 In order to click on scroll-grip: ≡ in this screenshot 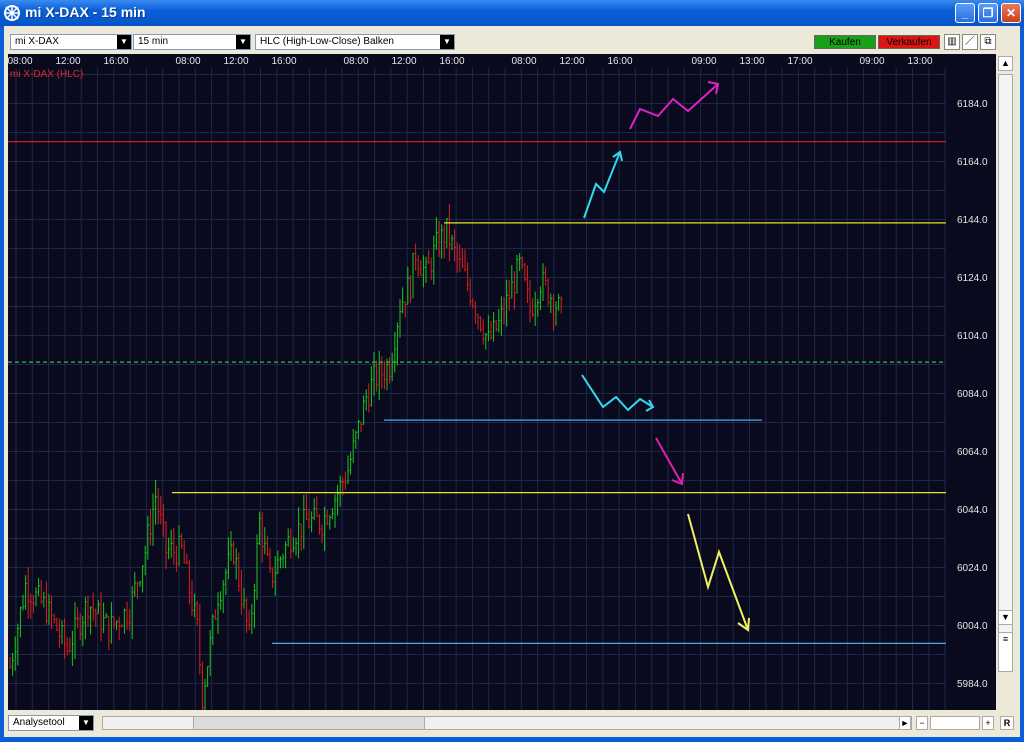, I will do `click(1005, 652)`.